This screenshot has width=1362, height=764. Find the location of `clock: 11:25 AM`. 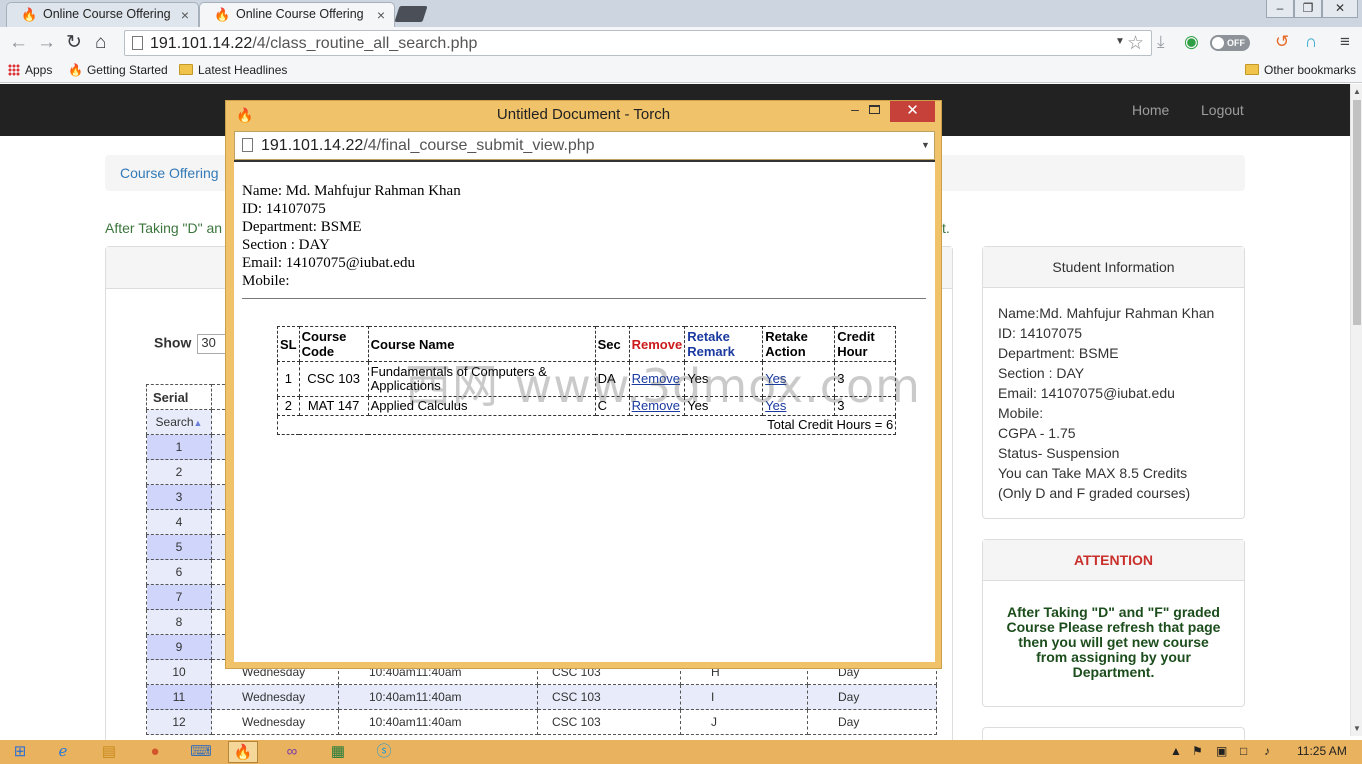

clock: 11:25 AM is located at coordinates (1322, 751).